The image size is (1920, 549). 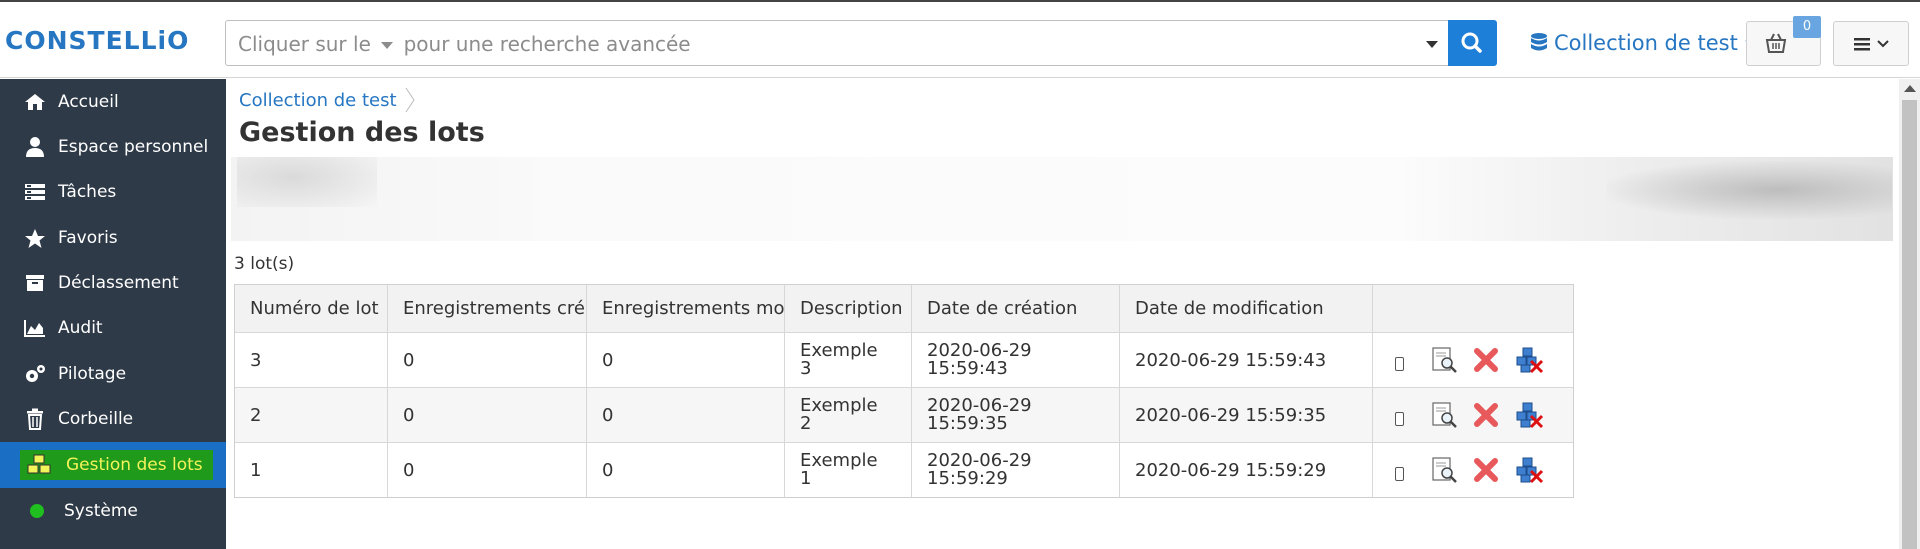 What do you see at coordinates (848, 360) in the screenshot?
I see `cell-description: Exemple 3` at bounding box center [848, 360].